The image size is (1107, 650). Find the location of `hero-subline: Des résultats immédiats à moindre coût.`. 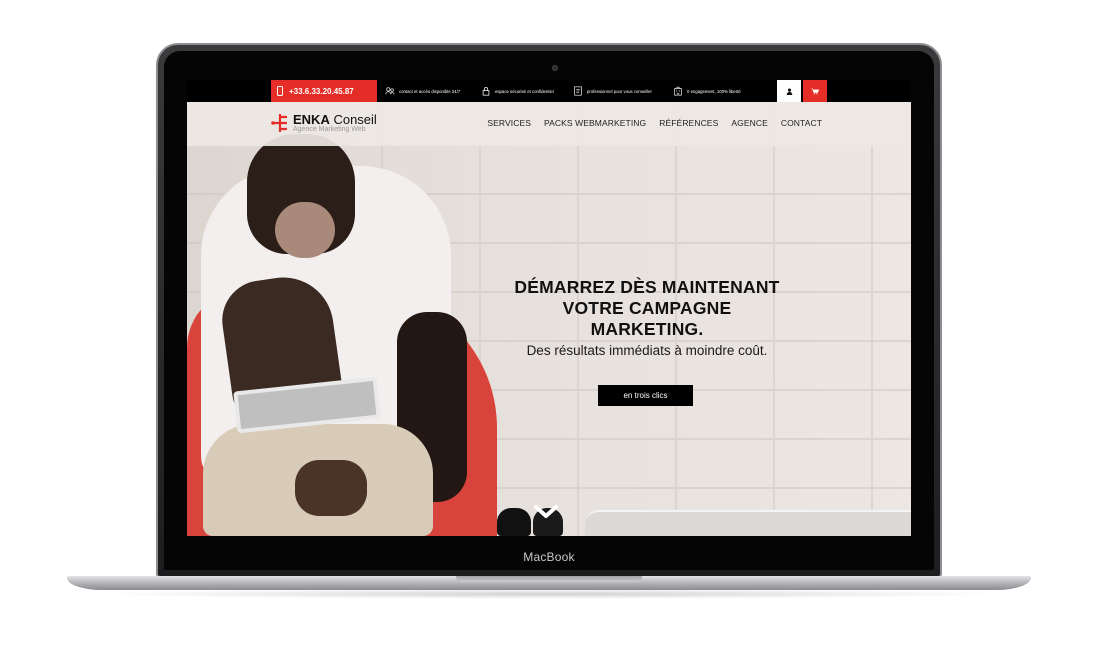

hero-subline: Des résultats immédiats à moindre coût. is located at coordinates (647, 350).